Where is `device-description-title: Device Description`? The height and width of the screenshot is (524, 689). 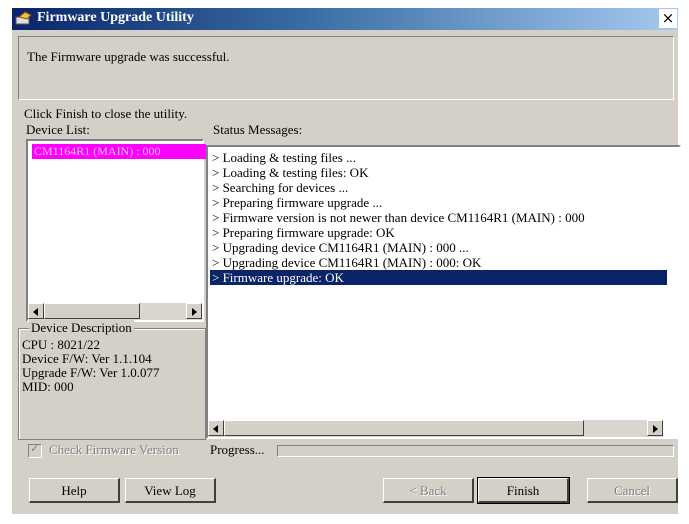
device-description-title: Device Description is located at coordinates (81, 328).